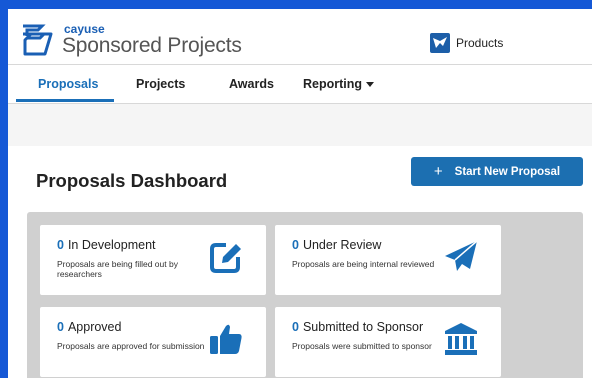  I want to click on card-label: Approved, so click(94, 327).